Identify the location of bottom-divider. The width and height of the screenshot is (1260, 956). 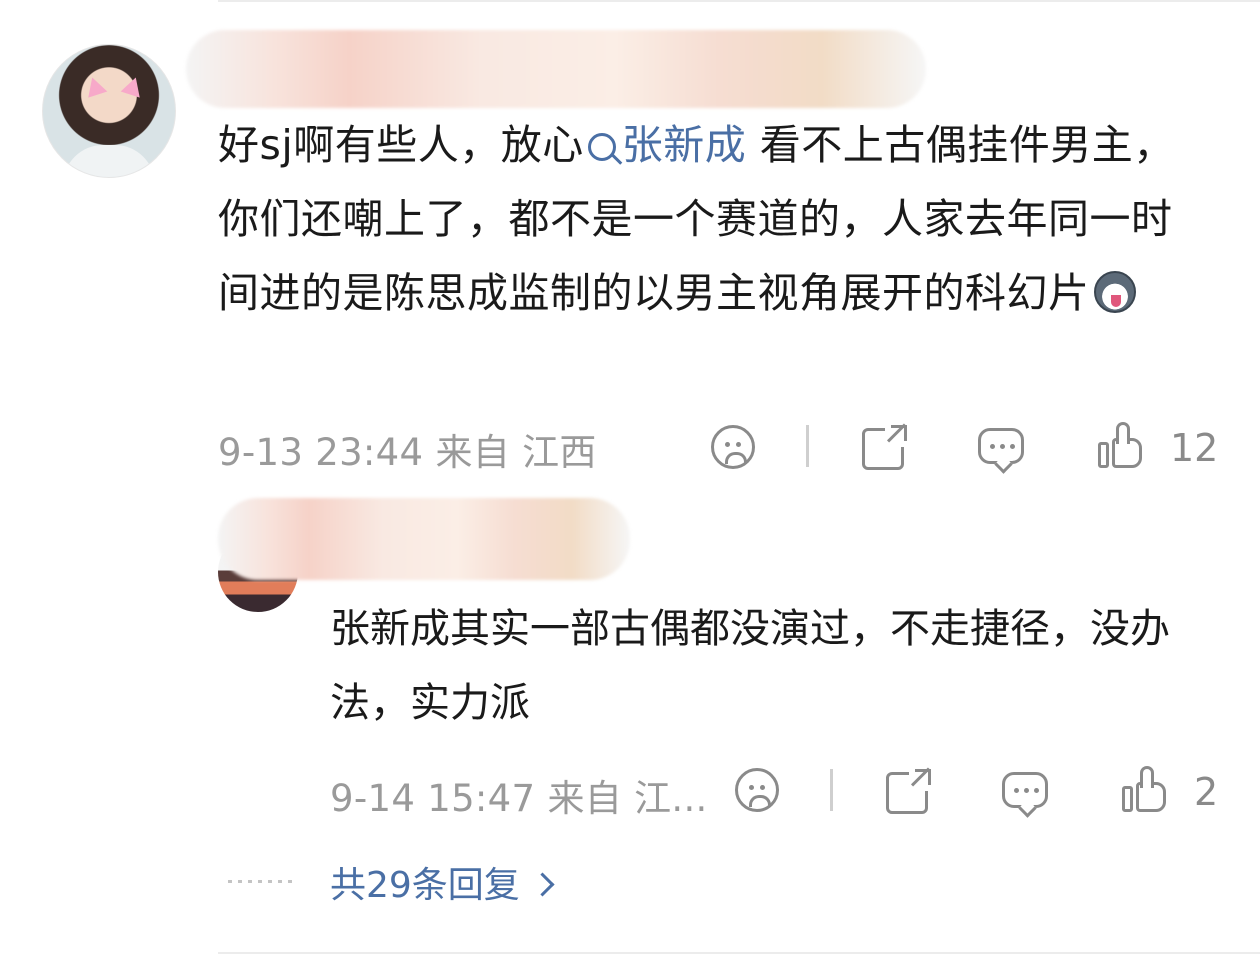
(739, 953).